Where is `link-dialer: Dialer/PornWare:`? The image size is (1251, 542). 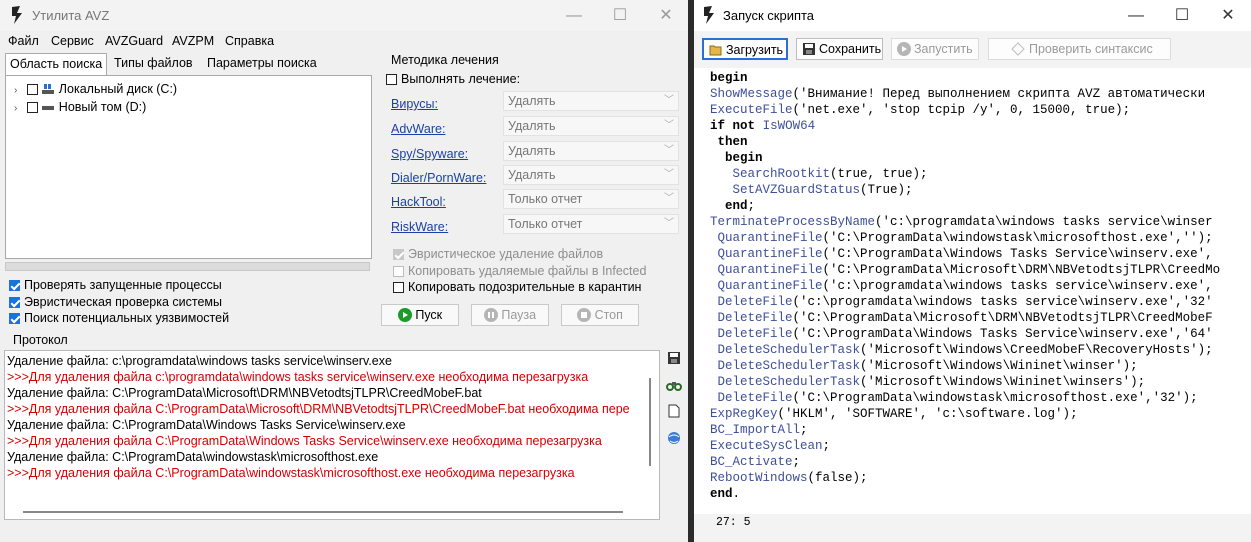 link-dialer: Dialer/PornWare: is located at coordinates (438, 178).